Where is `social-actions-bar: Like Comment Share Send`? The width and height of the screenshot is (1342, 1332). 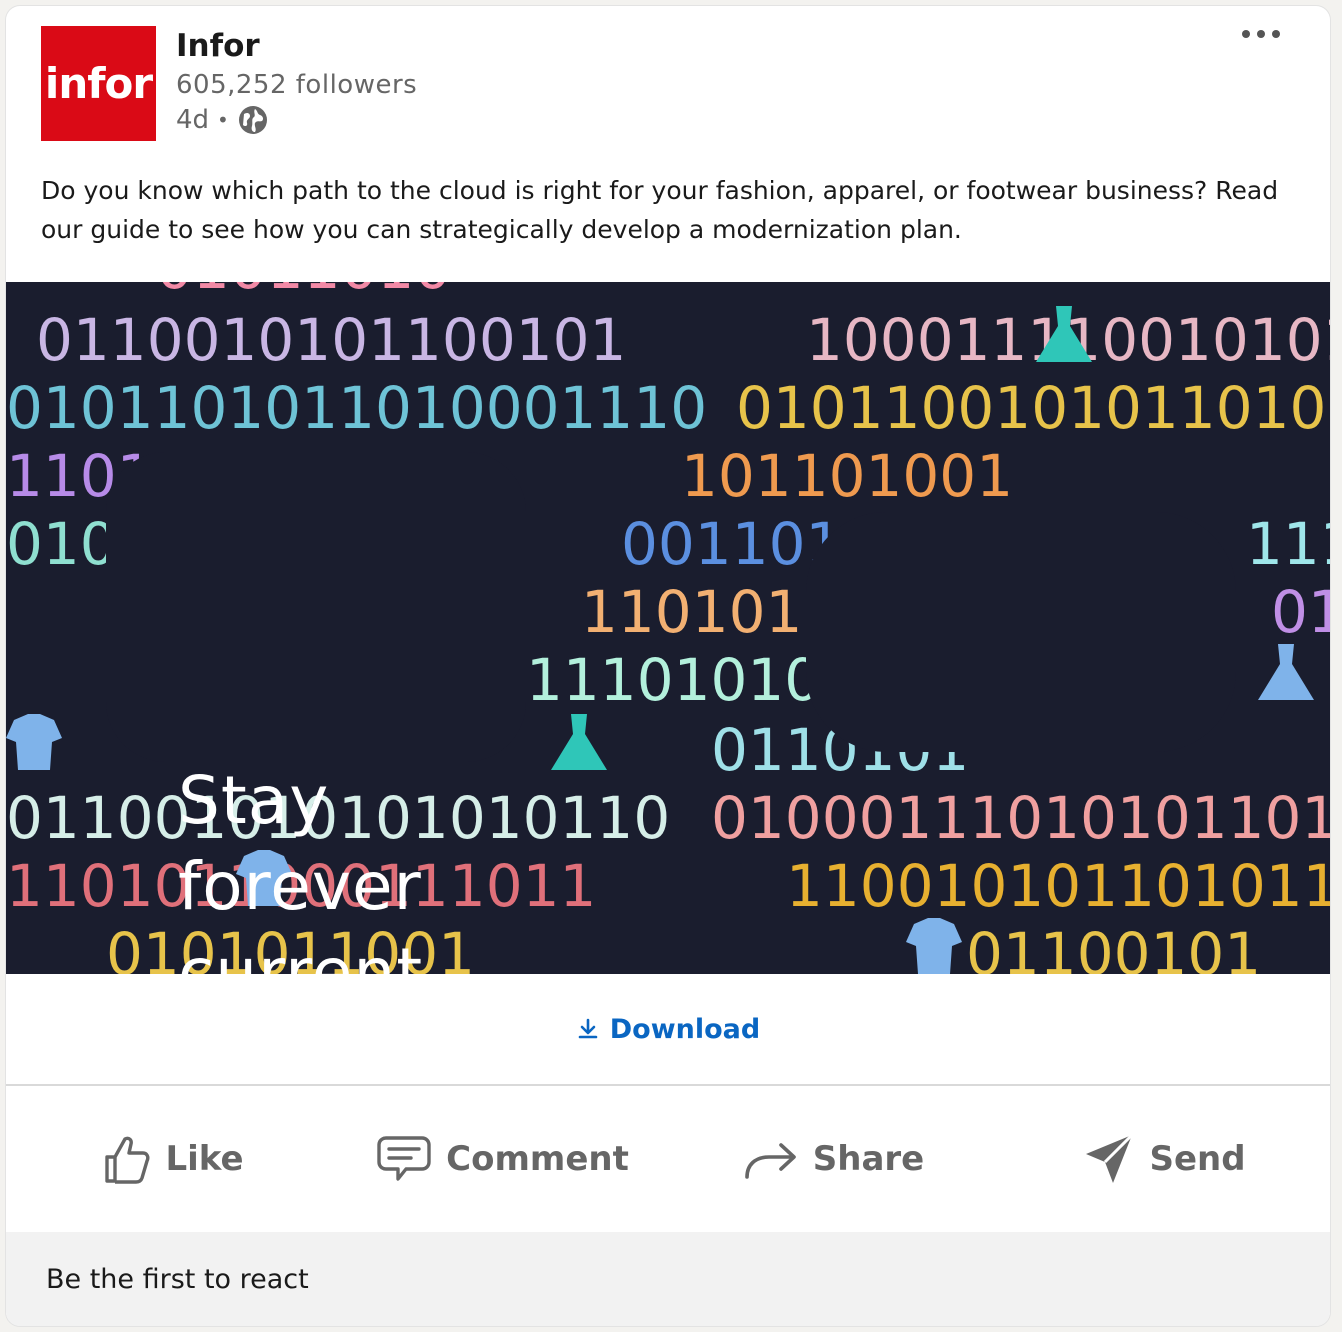 social-actions-bar: Like Comment Share Send is located at coordinates (668, 1159).